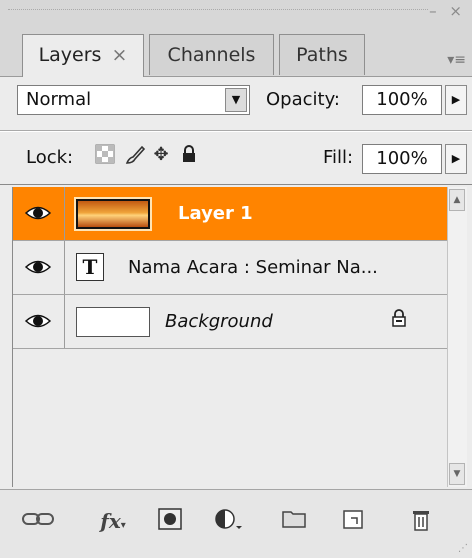  I want to click on add-layer-style-button: fx▾, so click(113, 521).